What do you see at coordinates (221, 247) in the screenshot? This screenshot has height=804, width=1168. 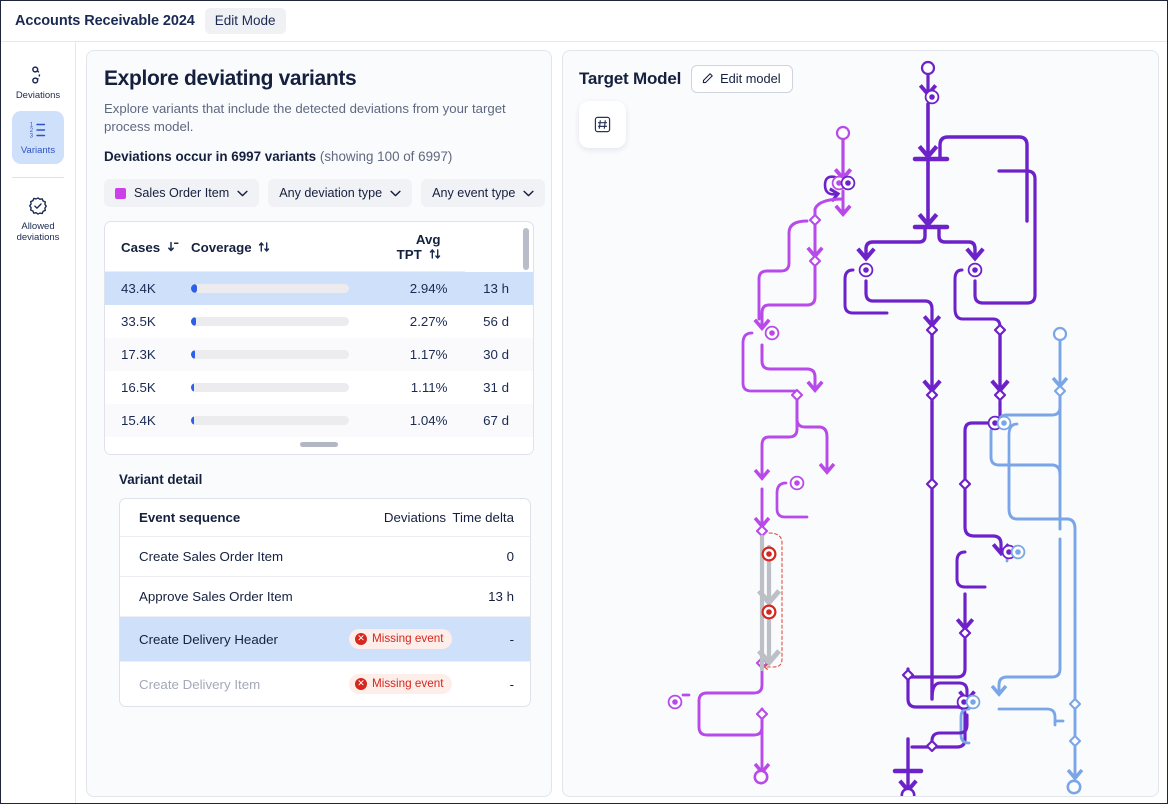 I see `column-label: Coverage` at bounding box center [221, 247].